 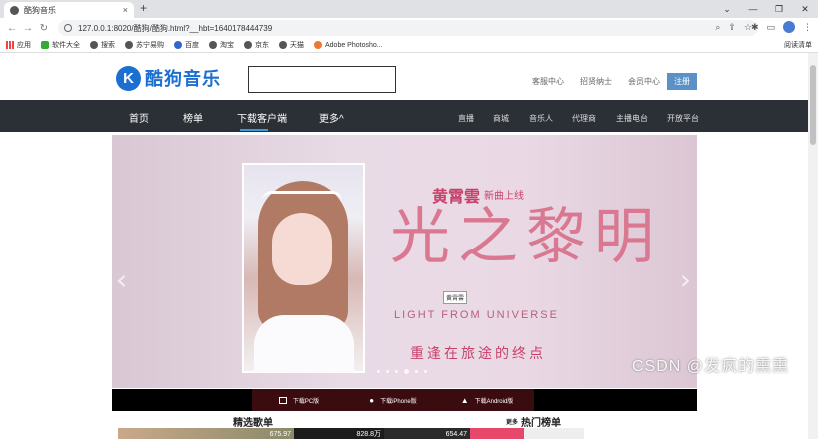 I want to click on register-button: 注册, so click(x=682, y=81).